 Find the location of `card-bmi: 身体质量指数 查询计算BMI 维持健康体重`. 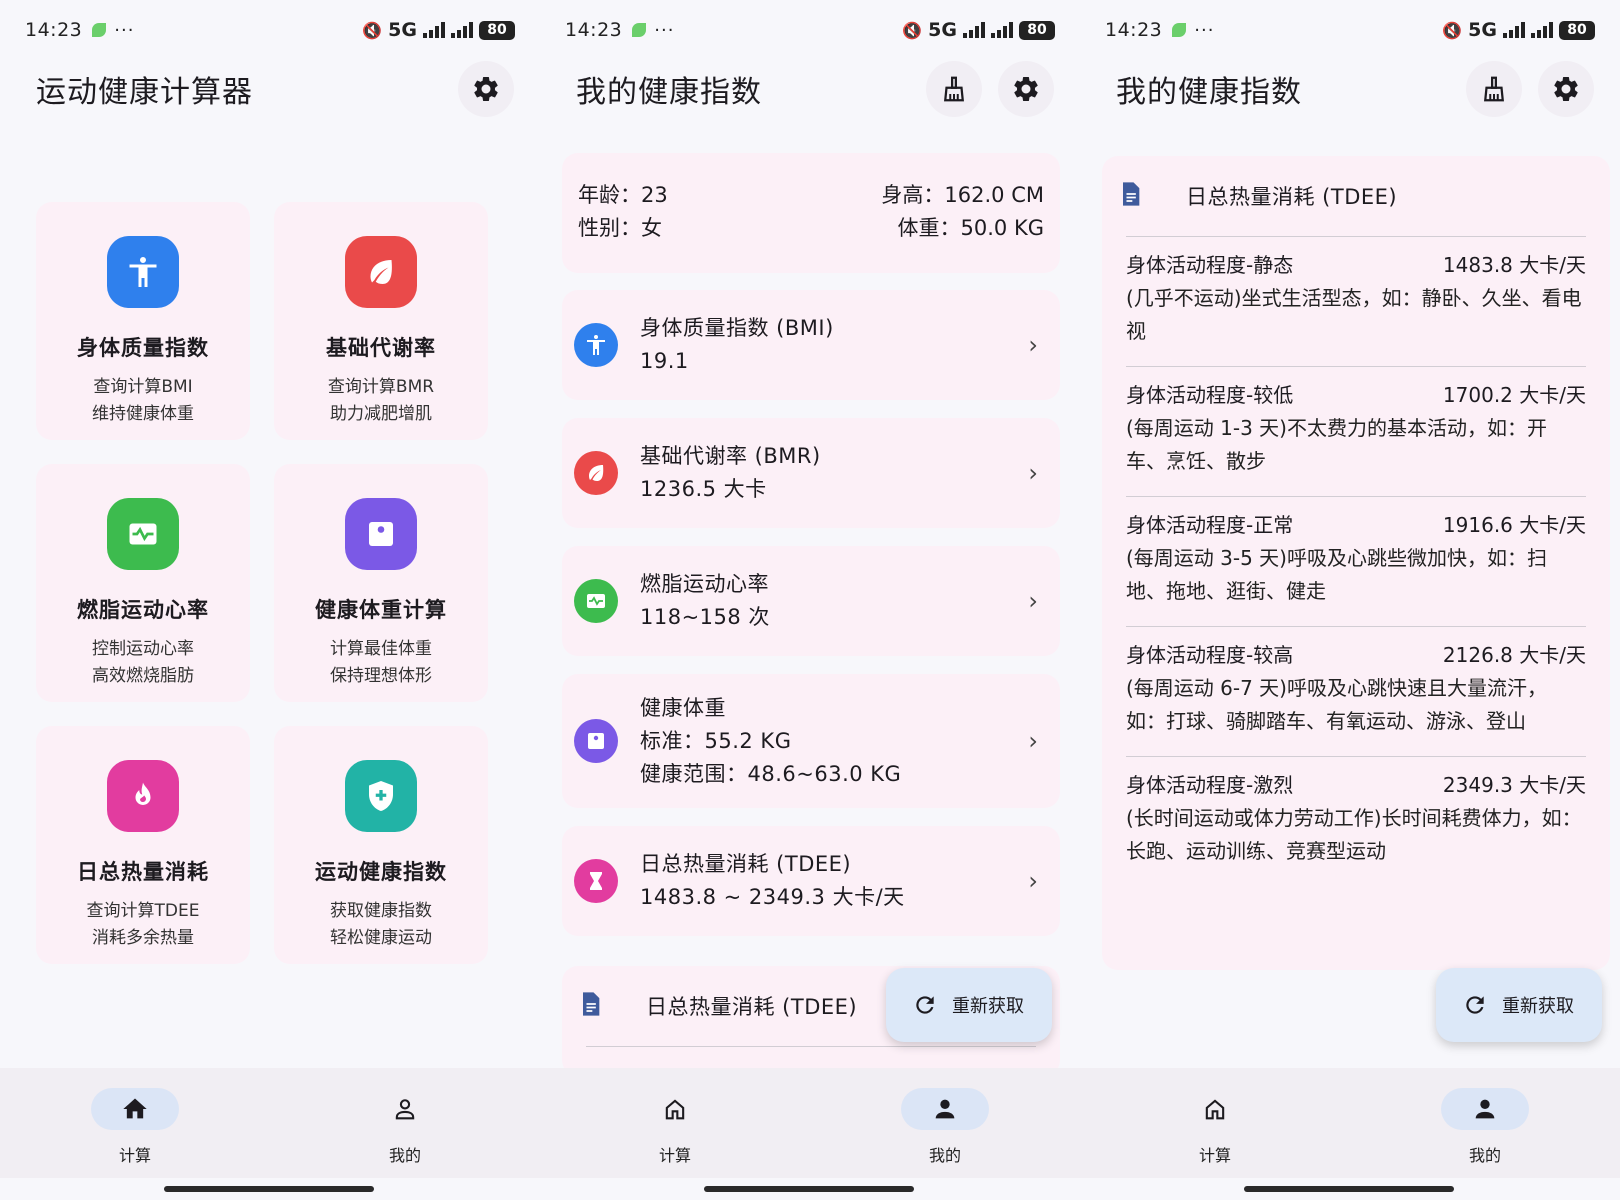

card-bmi: 身体质量指数 查询计算BMI 维持健康体重 is located at coordinates (143, 321).